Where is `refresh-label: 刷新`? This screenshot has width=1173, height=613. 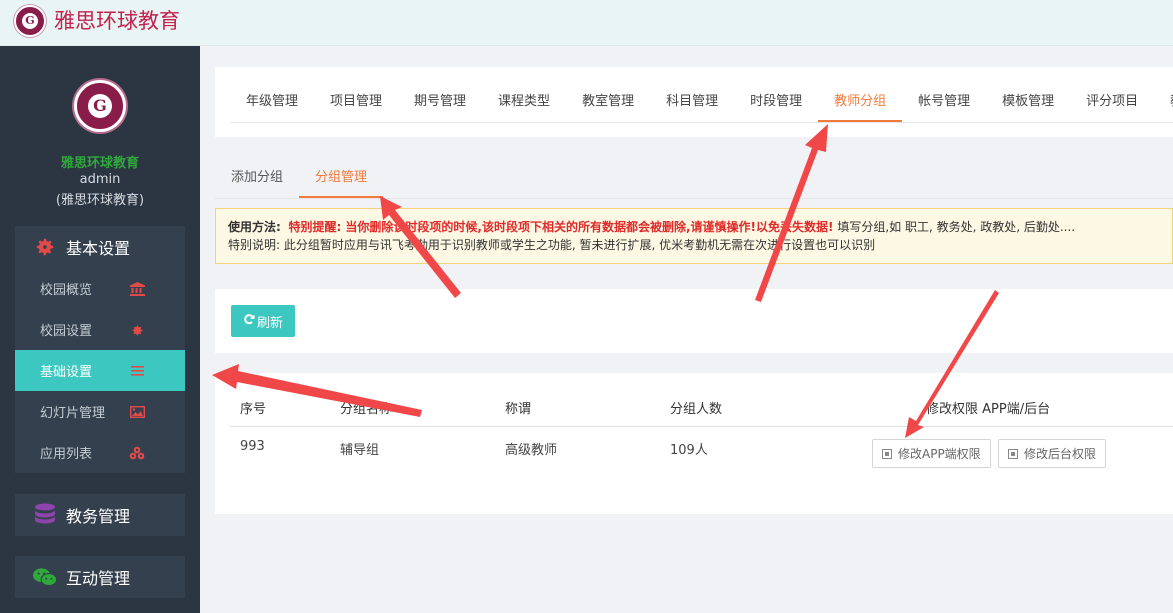 refresh-label: 刷新 is located at coordinates (269, 323).